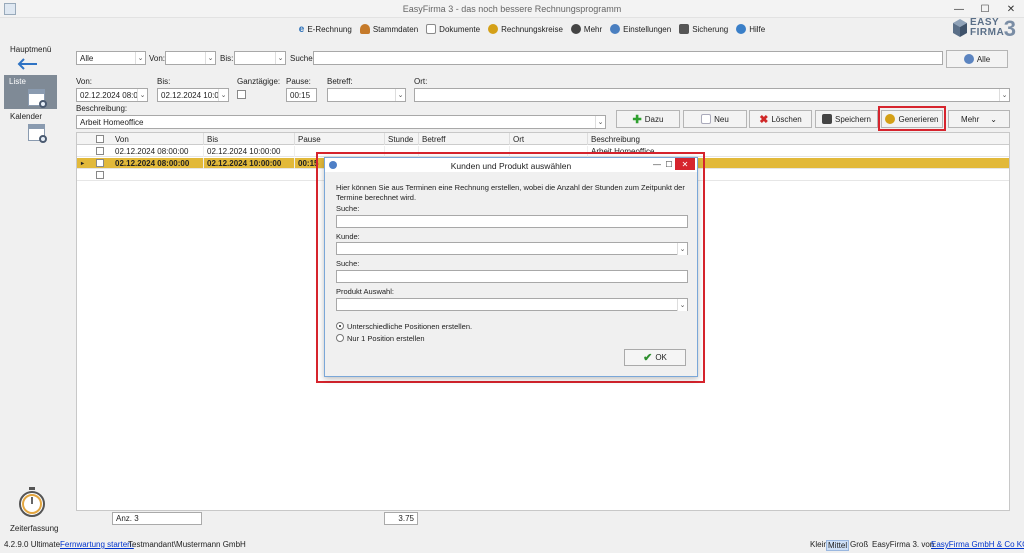  What do you see at coordinates (757, 29) in the screenshot?
I see `menu-item-label: Hilfe` at bounding box center [757, 29].